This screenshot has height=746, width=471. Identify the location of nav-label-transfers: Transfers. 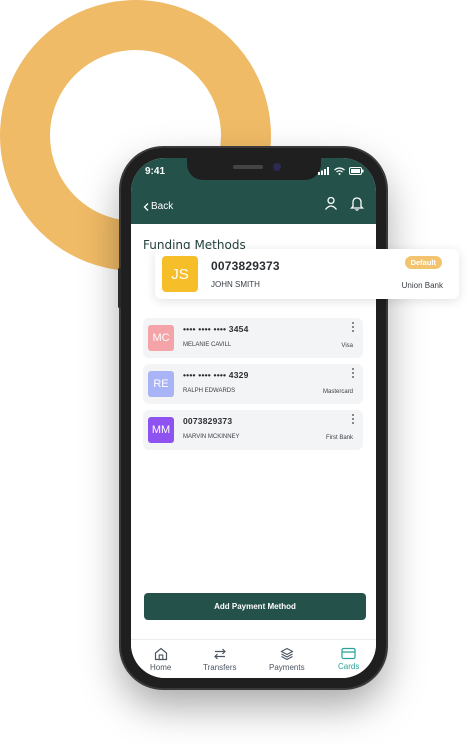
(220, 667).